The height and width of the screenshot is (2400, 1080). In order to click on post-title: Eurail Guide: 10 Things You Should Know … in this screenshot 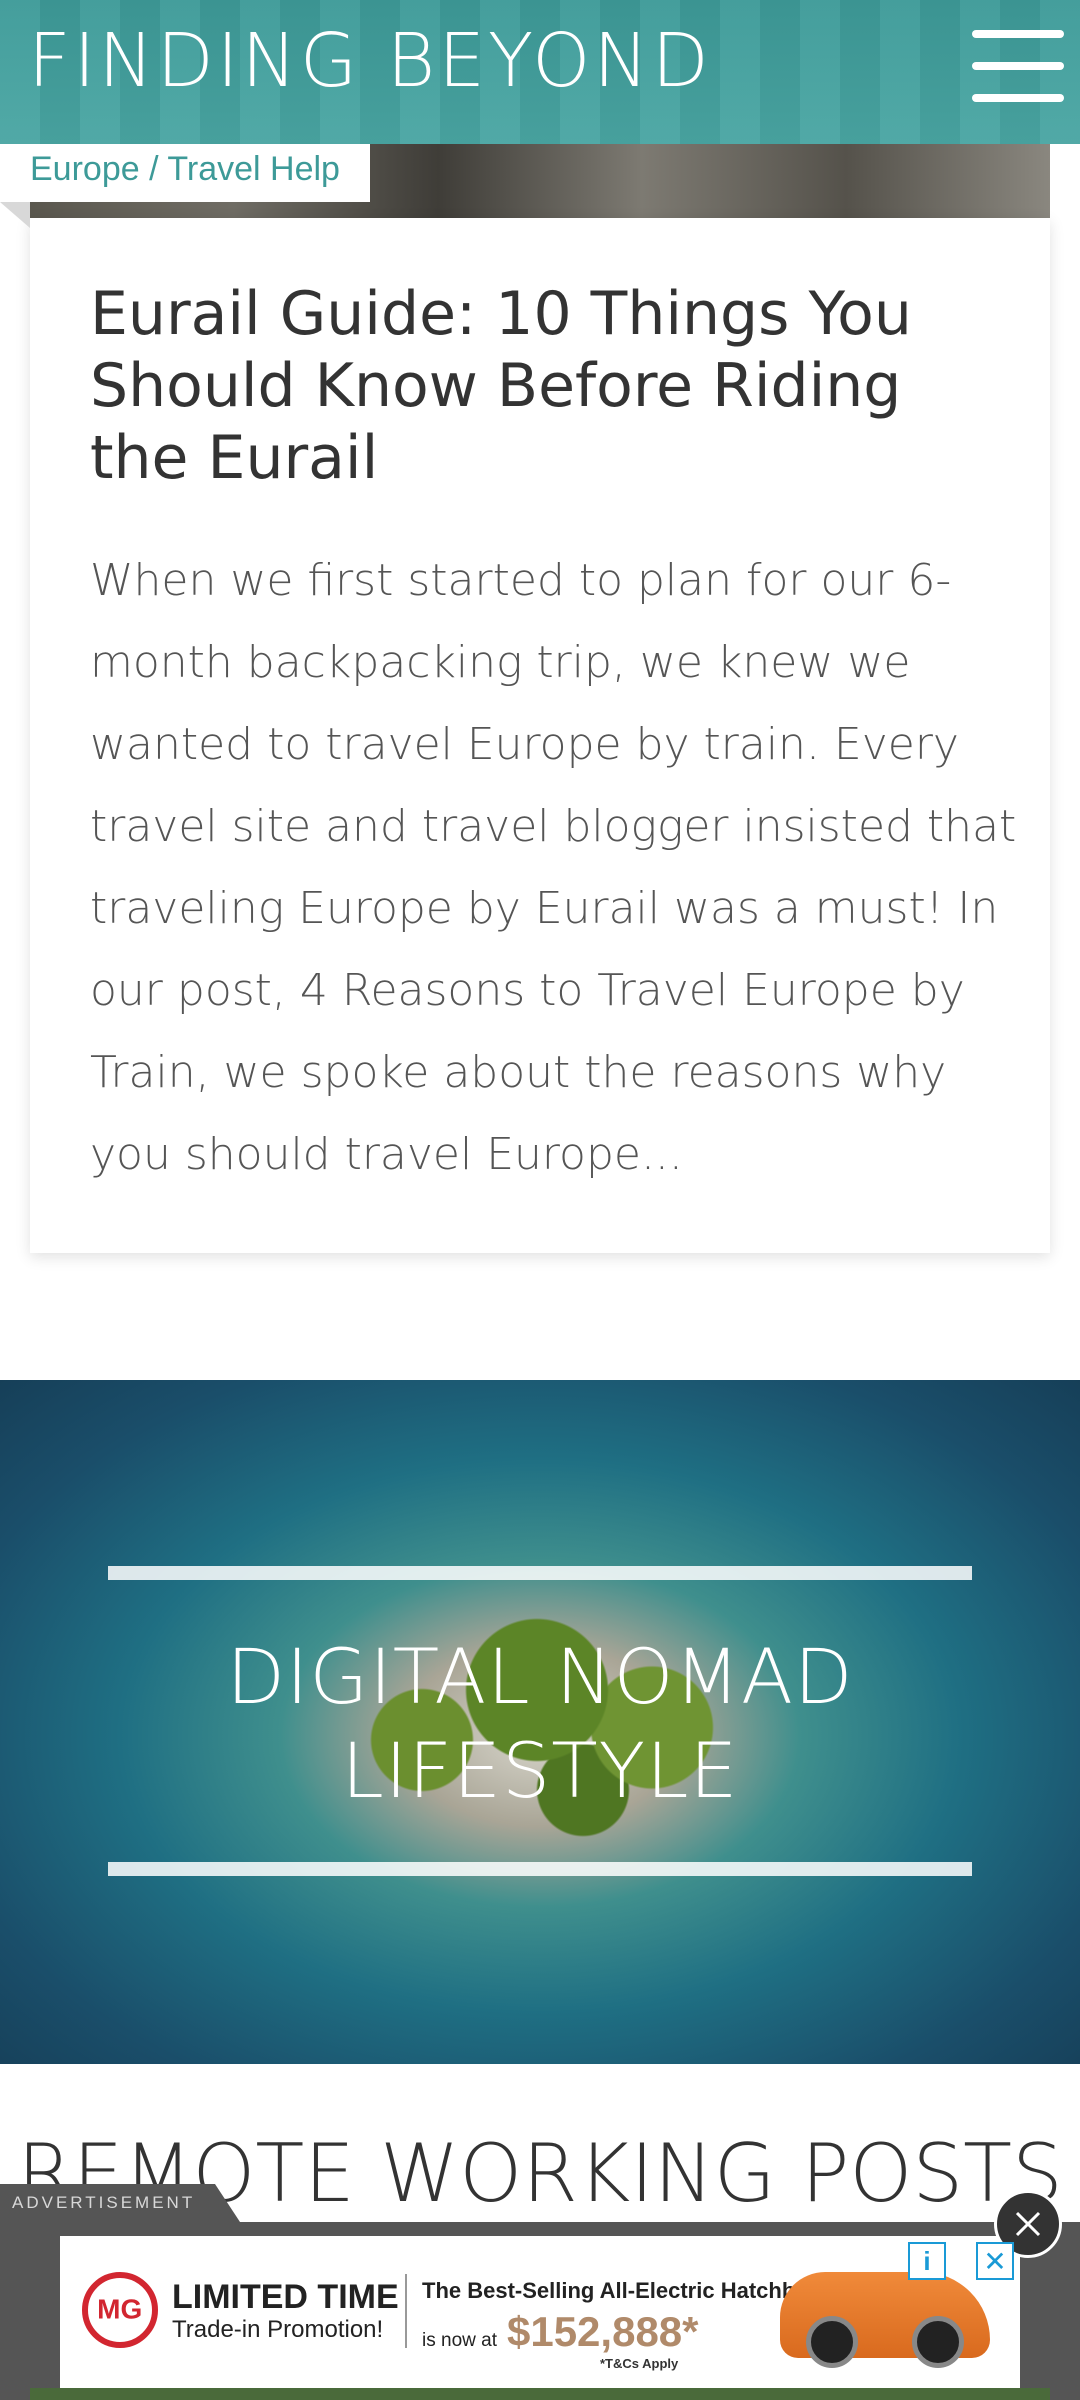, I will do `click(550, 386)`.